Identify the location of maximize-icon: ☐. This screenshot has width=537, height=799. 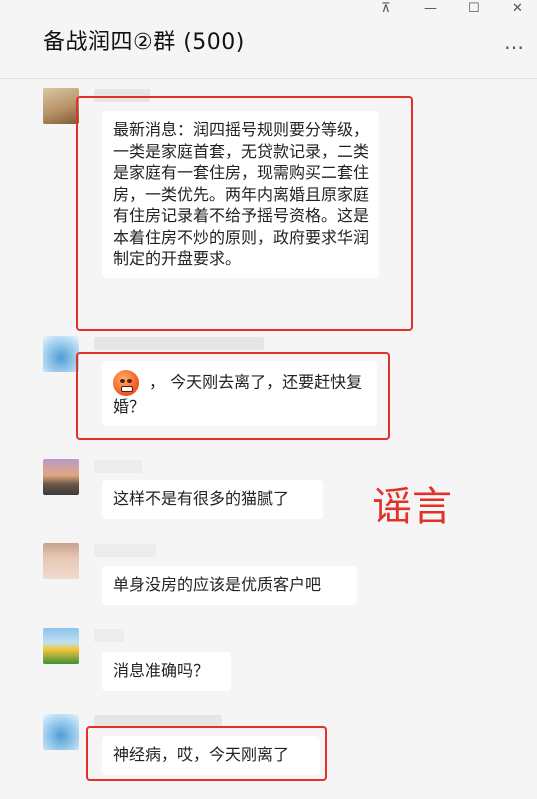
(474, 8).